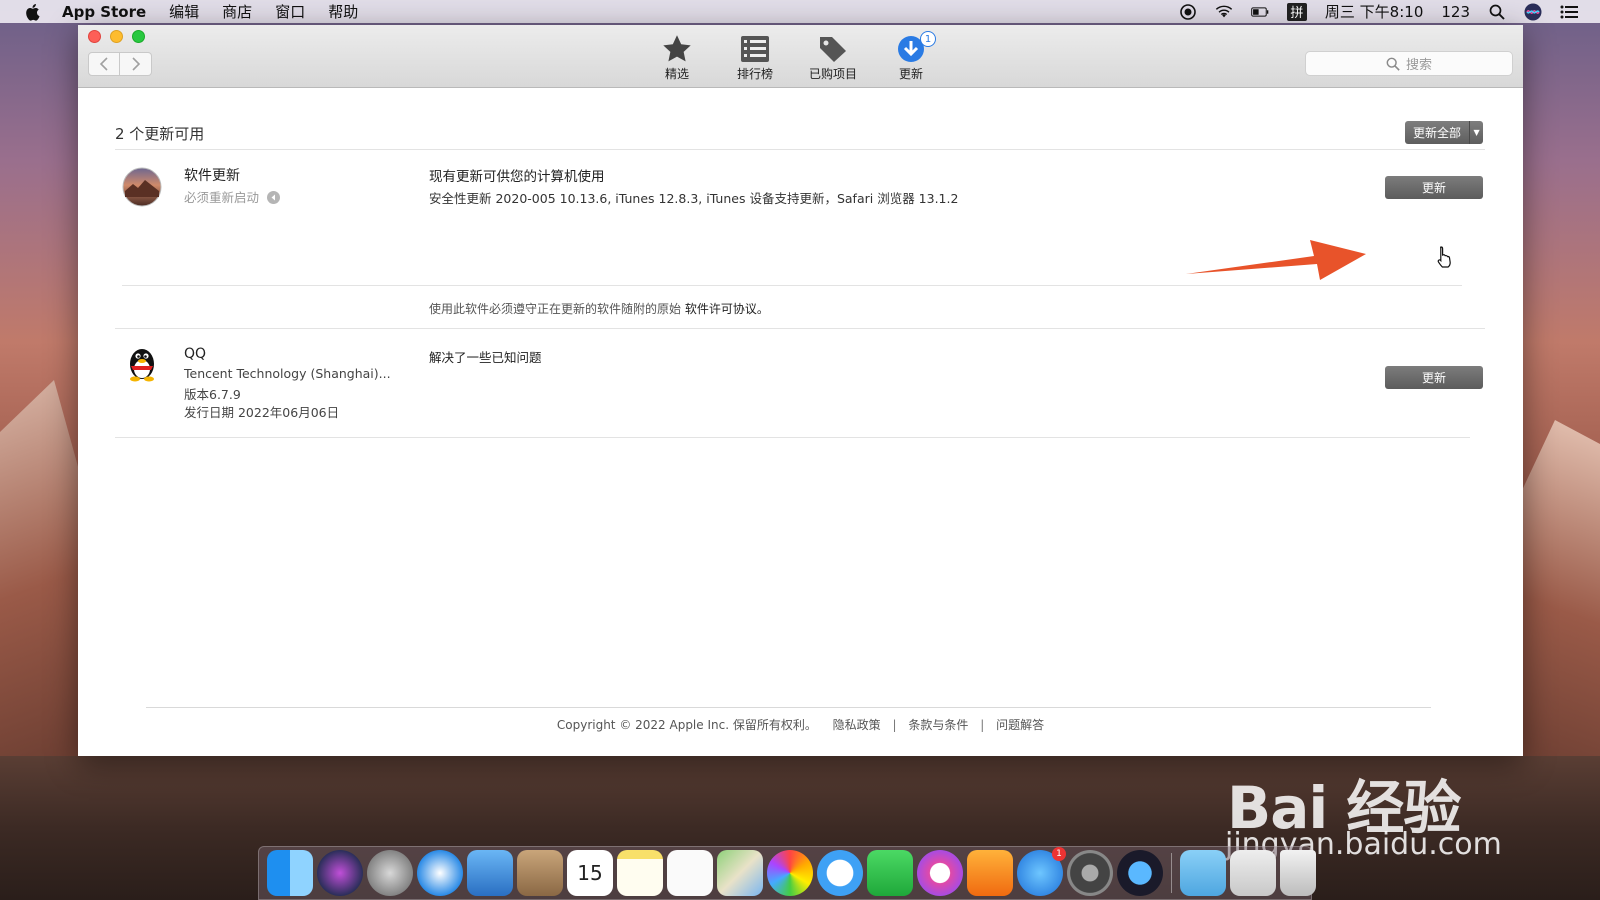  Describe the element at coordinates (910, 74) in the screenshot. I see `tab-updates-label: 更新` at that location.